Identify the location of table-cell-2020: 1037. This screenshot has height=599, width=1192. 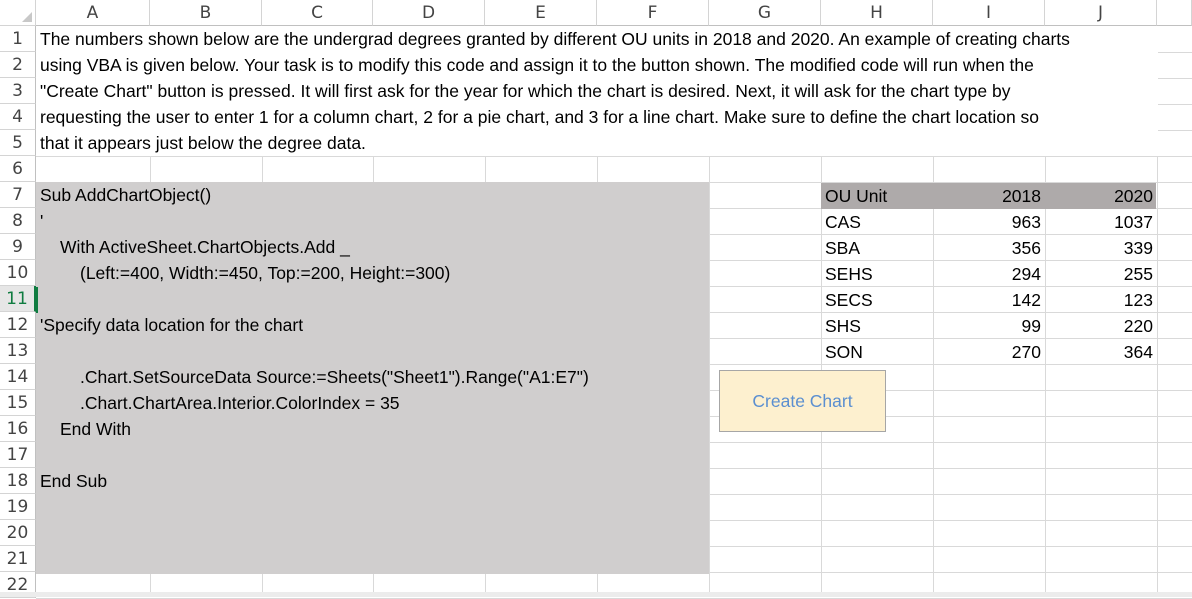
(1099, 222).